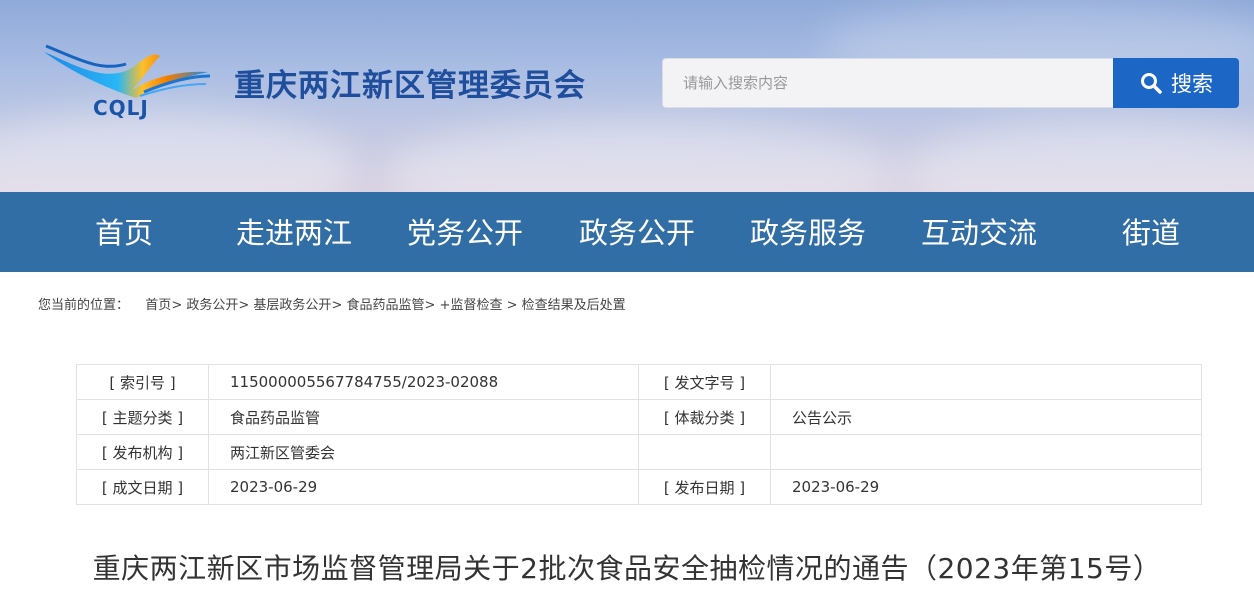  I want to click on cqlj-logo-icon, so click(127, 71).